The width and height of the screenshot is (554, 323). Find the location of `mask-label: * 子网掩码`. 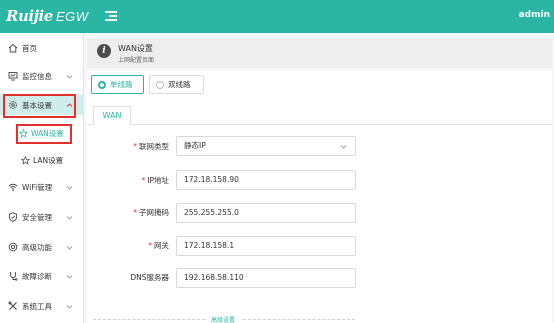

mask-label: * 子网掩码 is located at coordinates (151, 212).